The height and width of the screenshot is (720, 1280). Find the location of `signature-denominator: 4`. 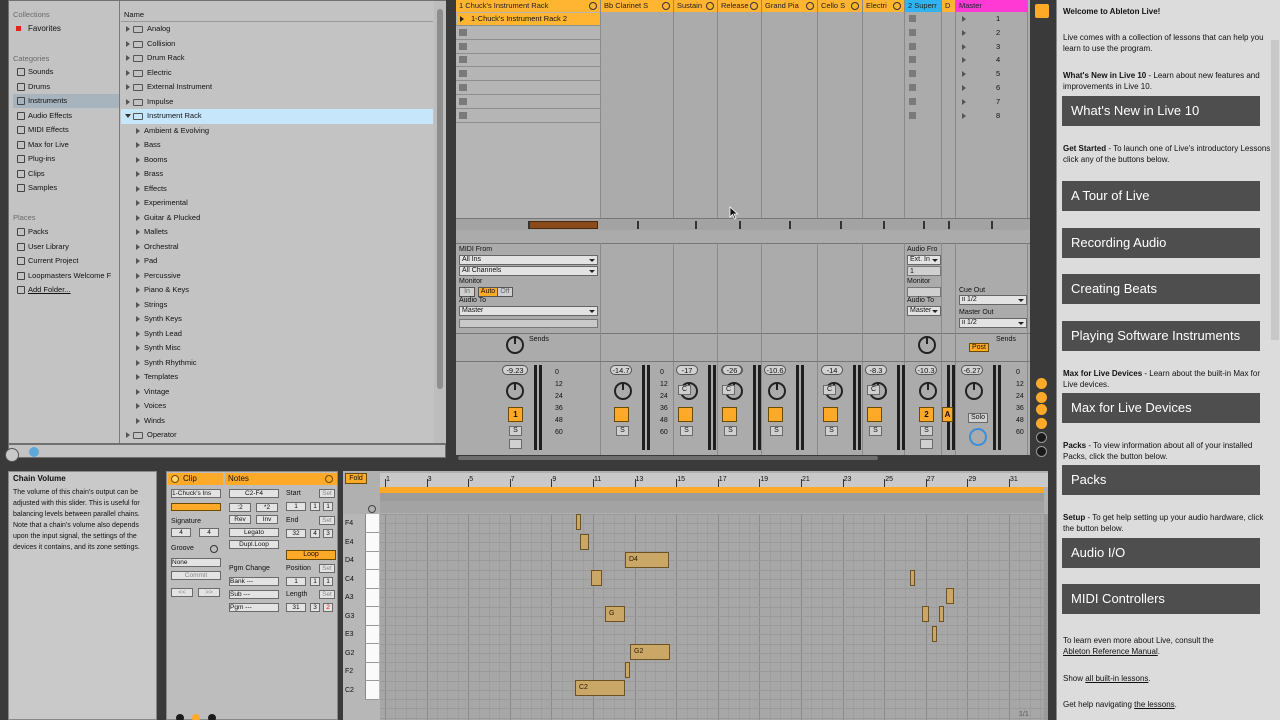

signature-denominator: 4 is located at coordinates (209, 532).